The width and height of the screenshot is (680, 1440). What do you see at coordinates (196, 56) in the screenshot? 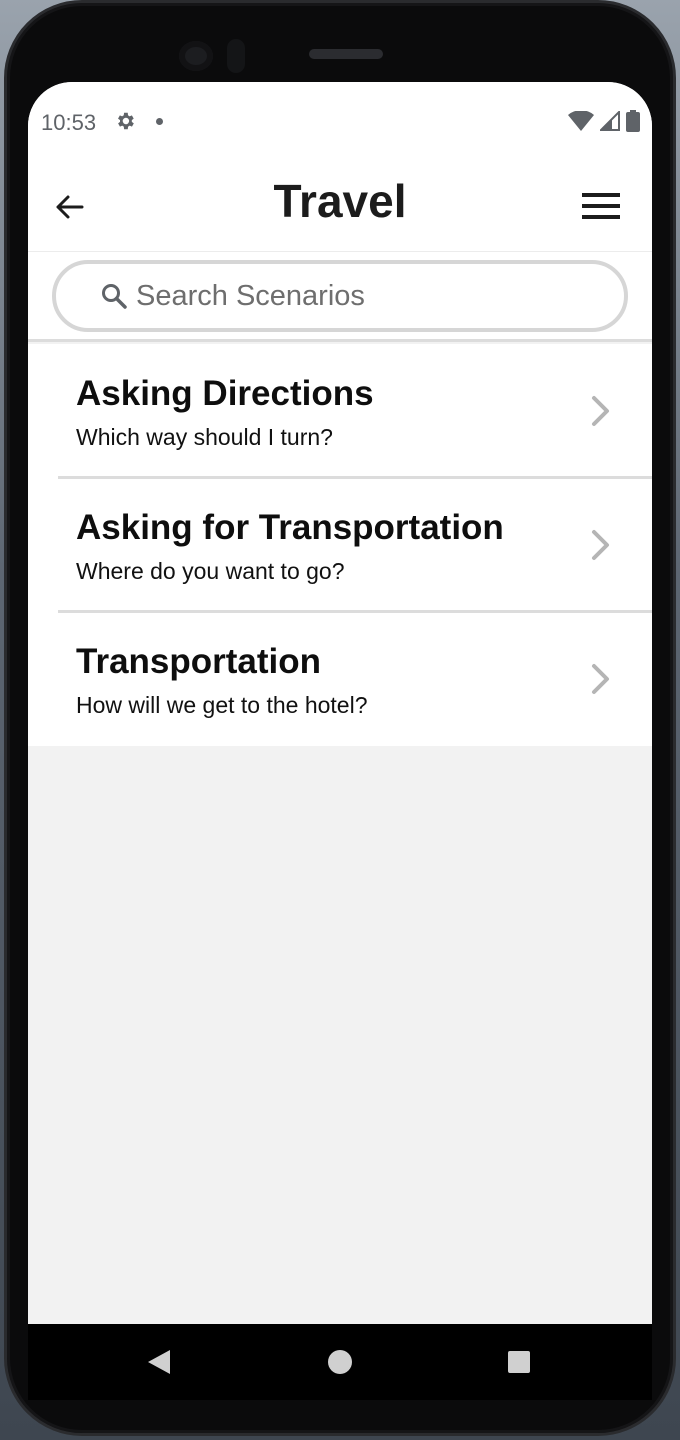
I see `front-camera` at bounding box center [196, 56].